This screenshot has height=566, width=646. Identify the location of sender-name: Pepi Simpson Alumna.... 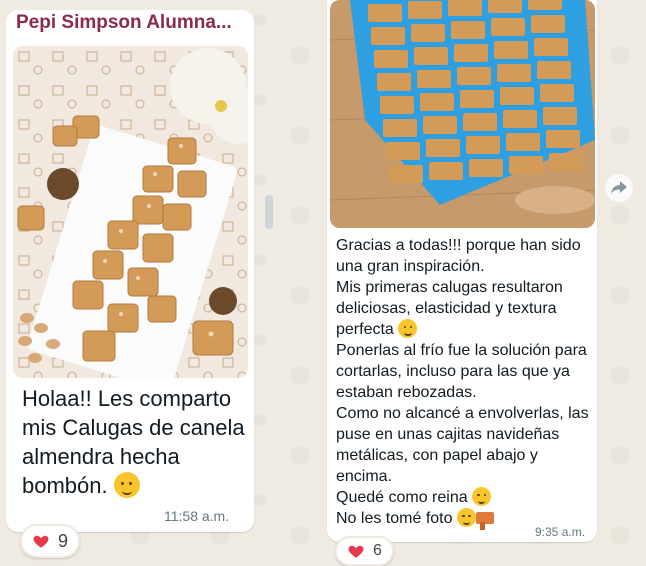
(124, 23).